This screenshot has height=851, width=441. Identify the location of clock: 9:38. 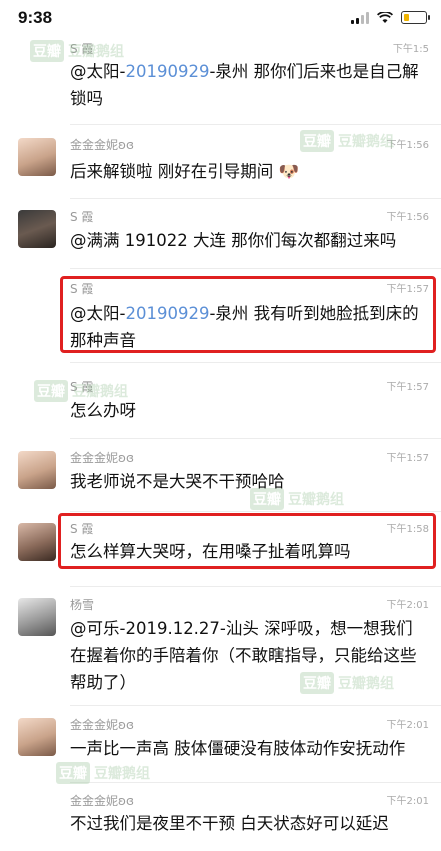
(35, 17).